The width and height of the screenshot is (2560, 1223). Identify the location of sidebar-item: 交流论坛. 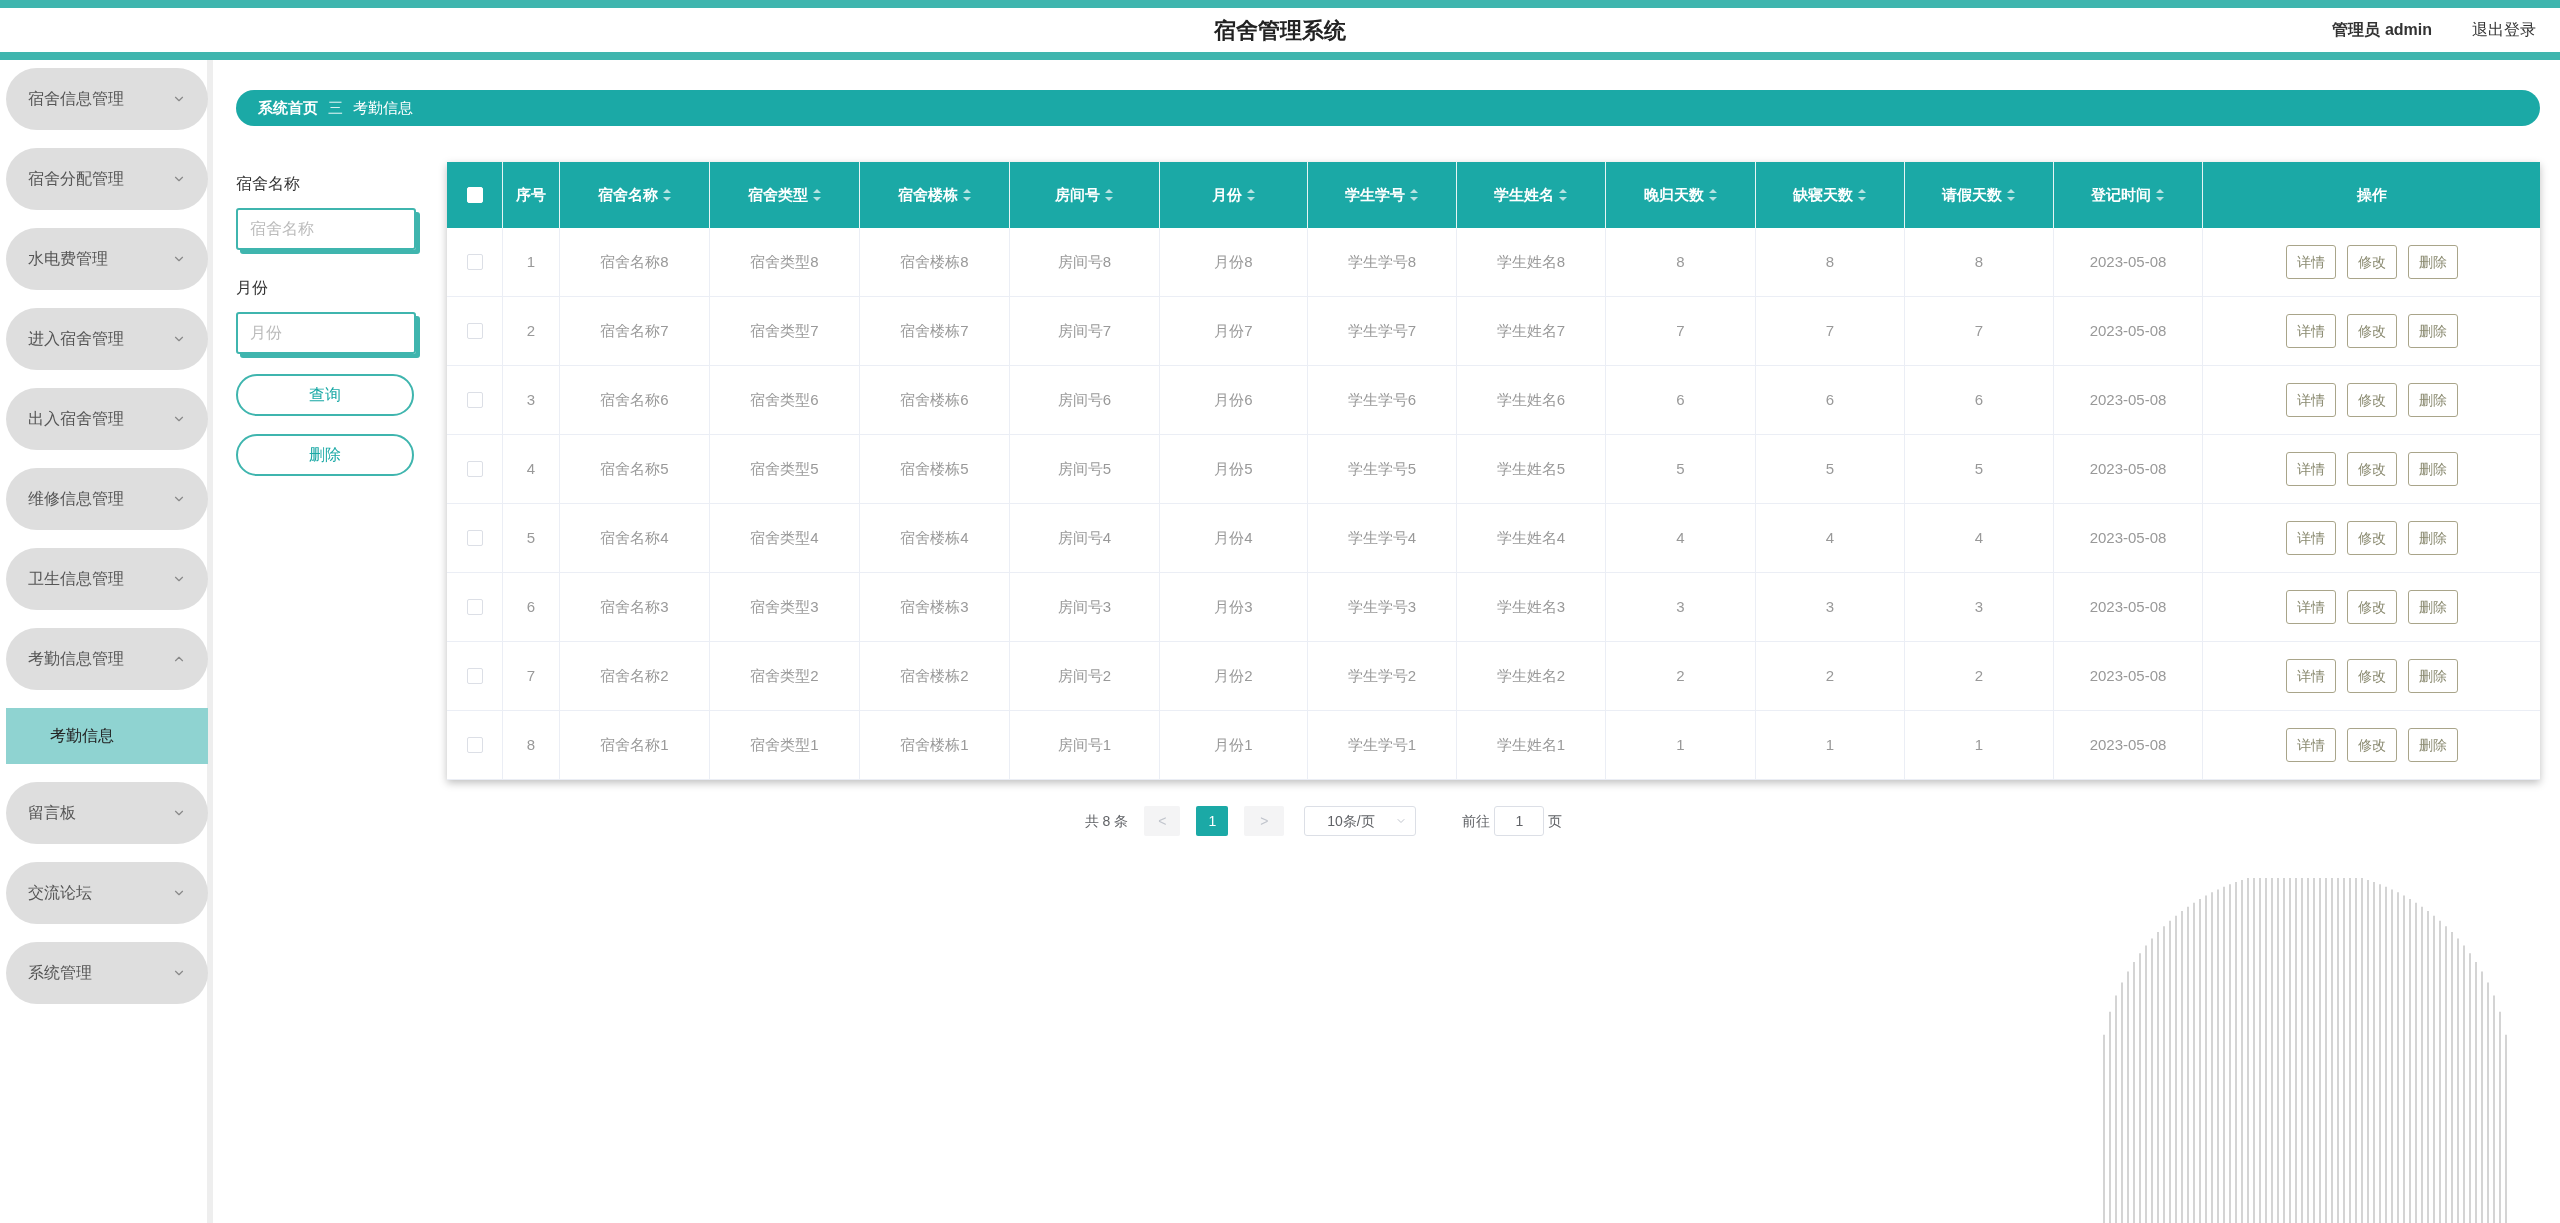
(107, 893).